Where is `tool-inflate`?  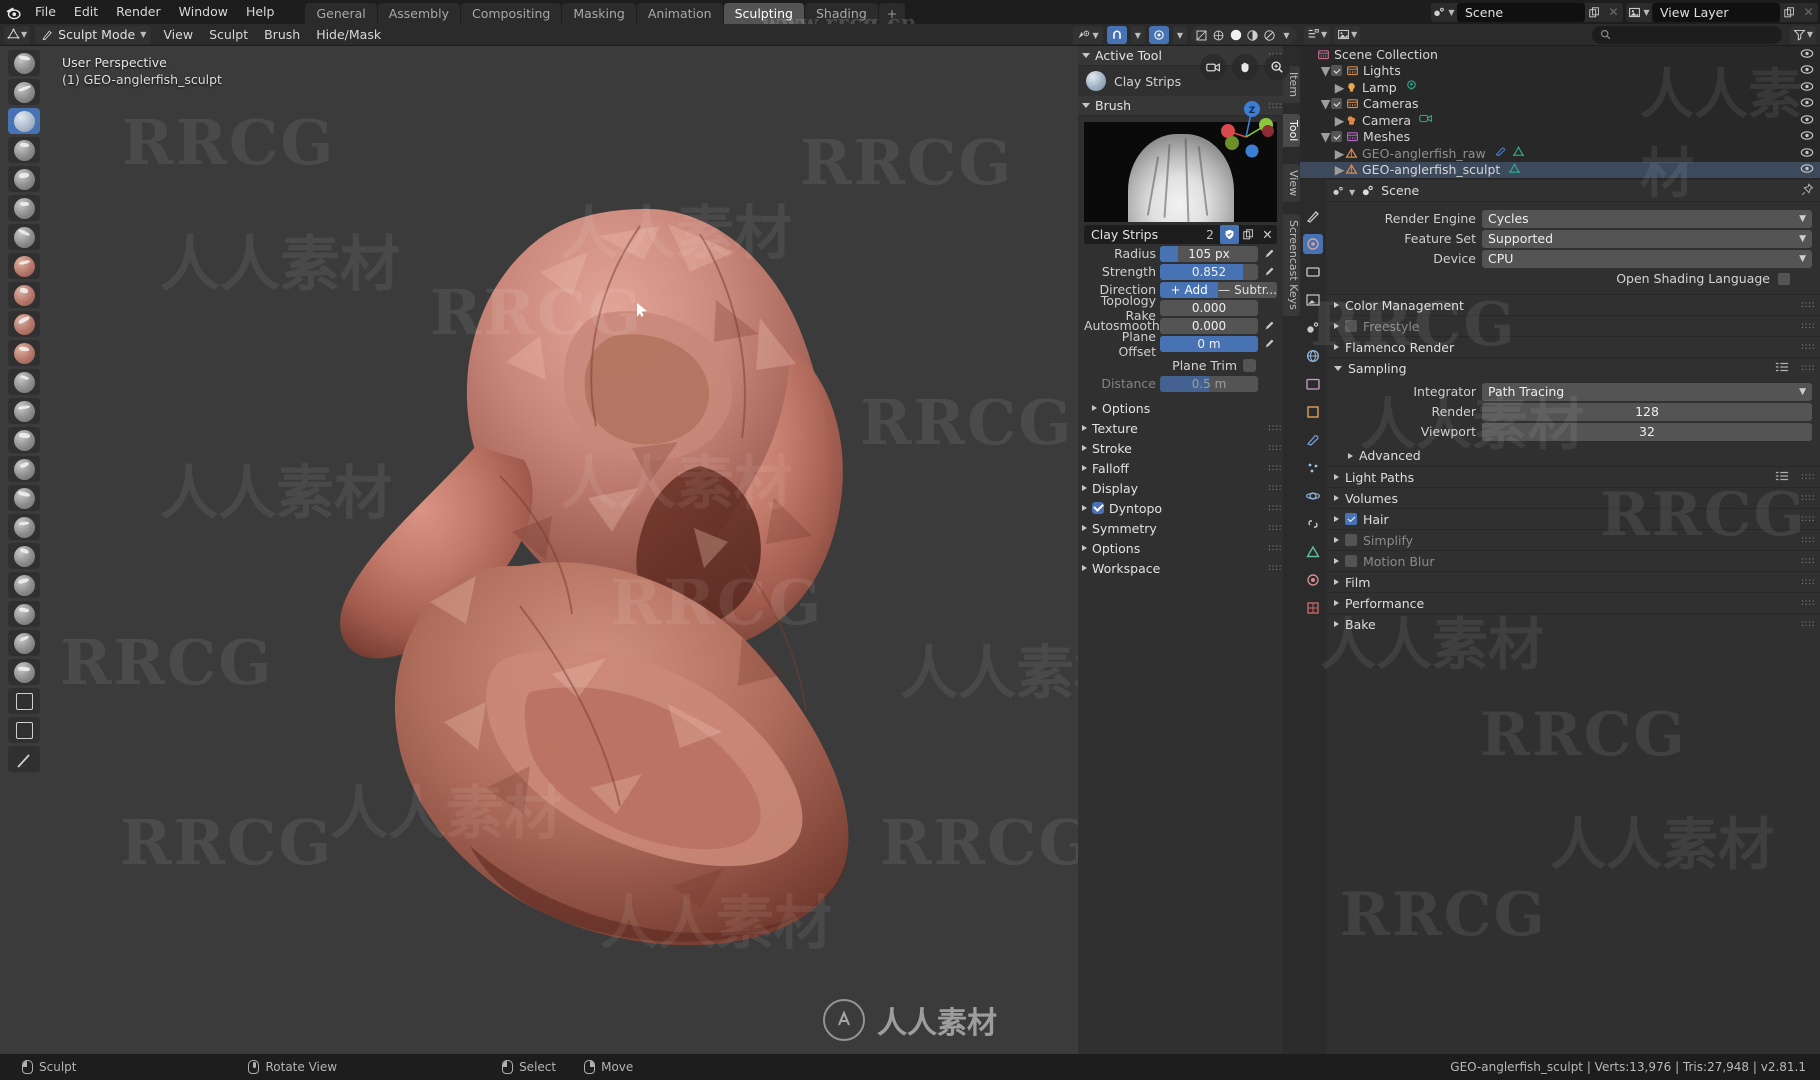
tool-inflate is located at coordinates (24, 208).